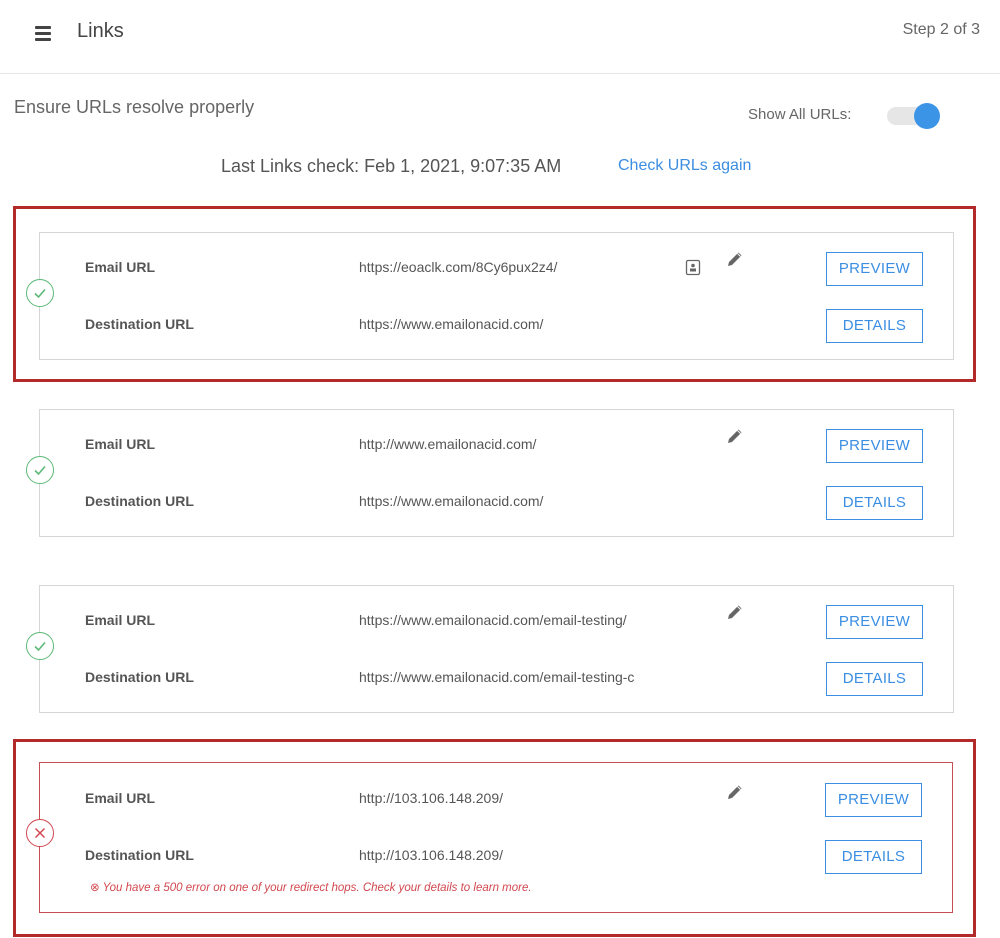 The height and width of the screenshot is (938, 1000). What do you see at coordinates (431, 798) in the screenshot?
I see `email-url-value: http://103.106.148.209/` at bounding box center [431, 798].